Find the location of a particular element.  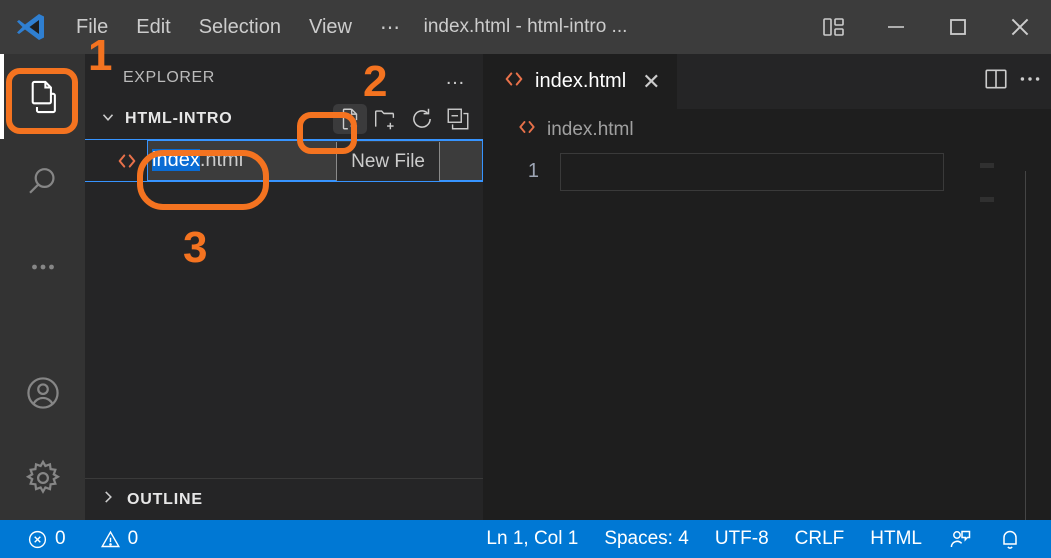

breadcrumb-label: index.html is located at coordinates (590, 129).